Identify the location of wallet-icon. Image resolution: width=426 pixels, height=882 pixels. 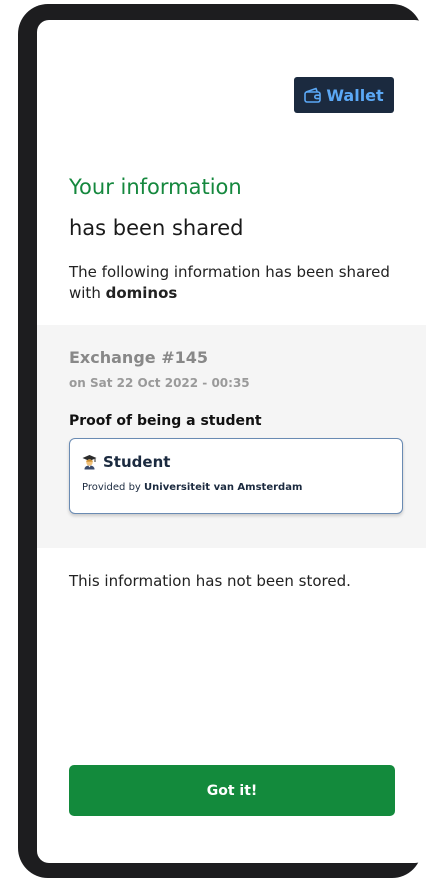
(313, 95).